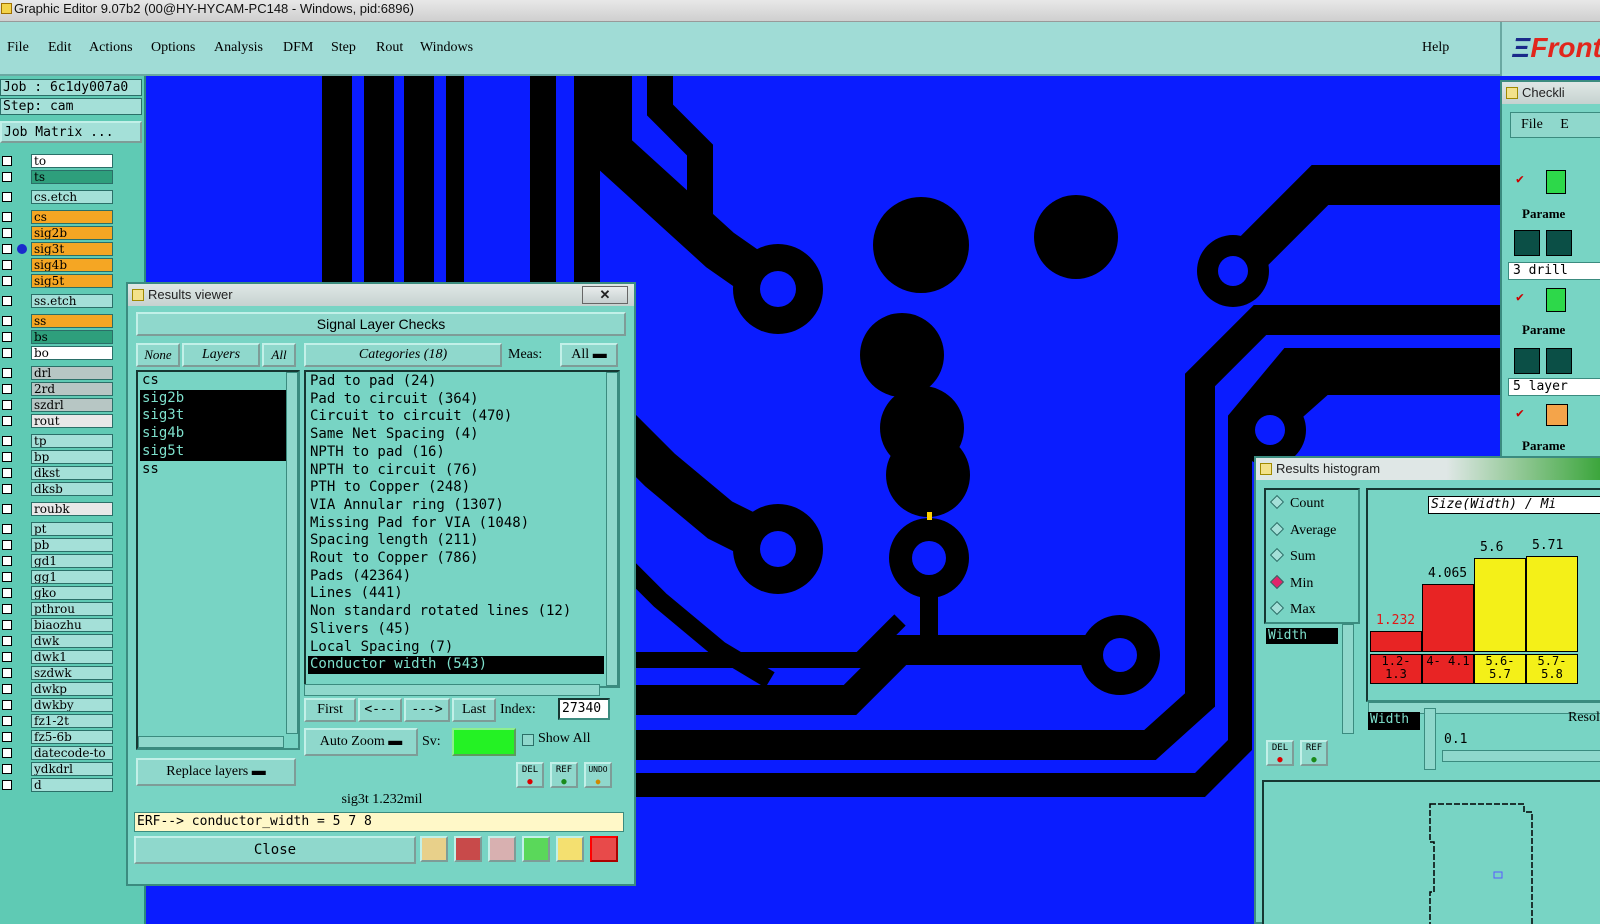 The height and width of the screenshot is (924, 1600). What do you see at coordinates (1291, 584) in the screenshot?
I see `option-min: Min` at bounding box center [1291, 584].